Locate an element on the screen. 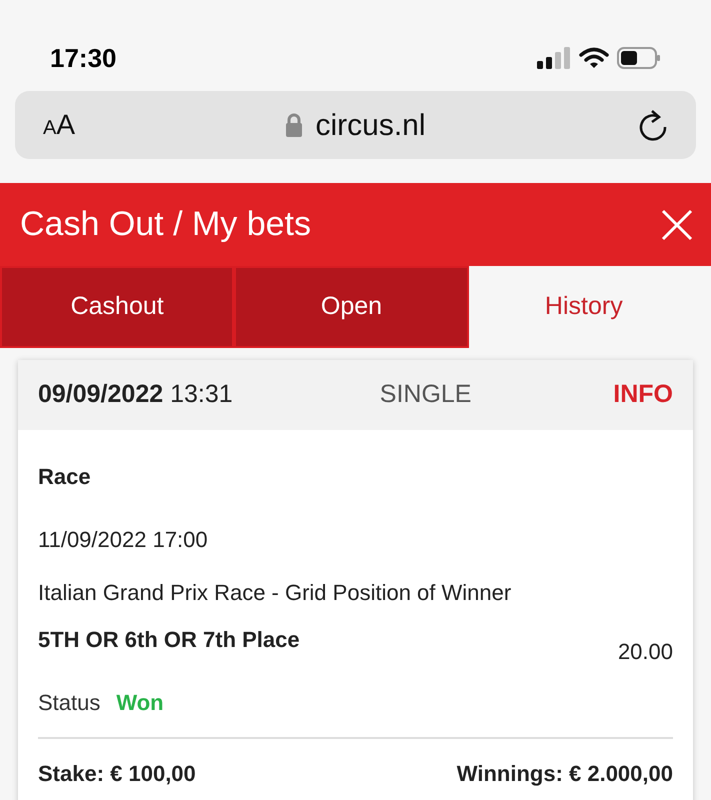 The height and width of the screenshot is (800, 711). stake-amount: Stake: € 100,00 is located at coordinates (117, 774).